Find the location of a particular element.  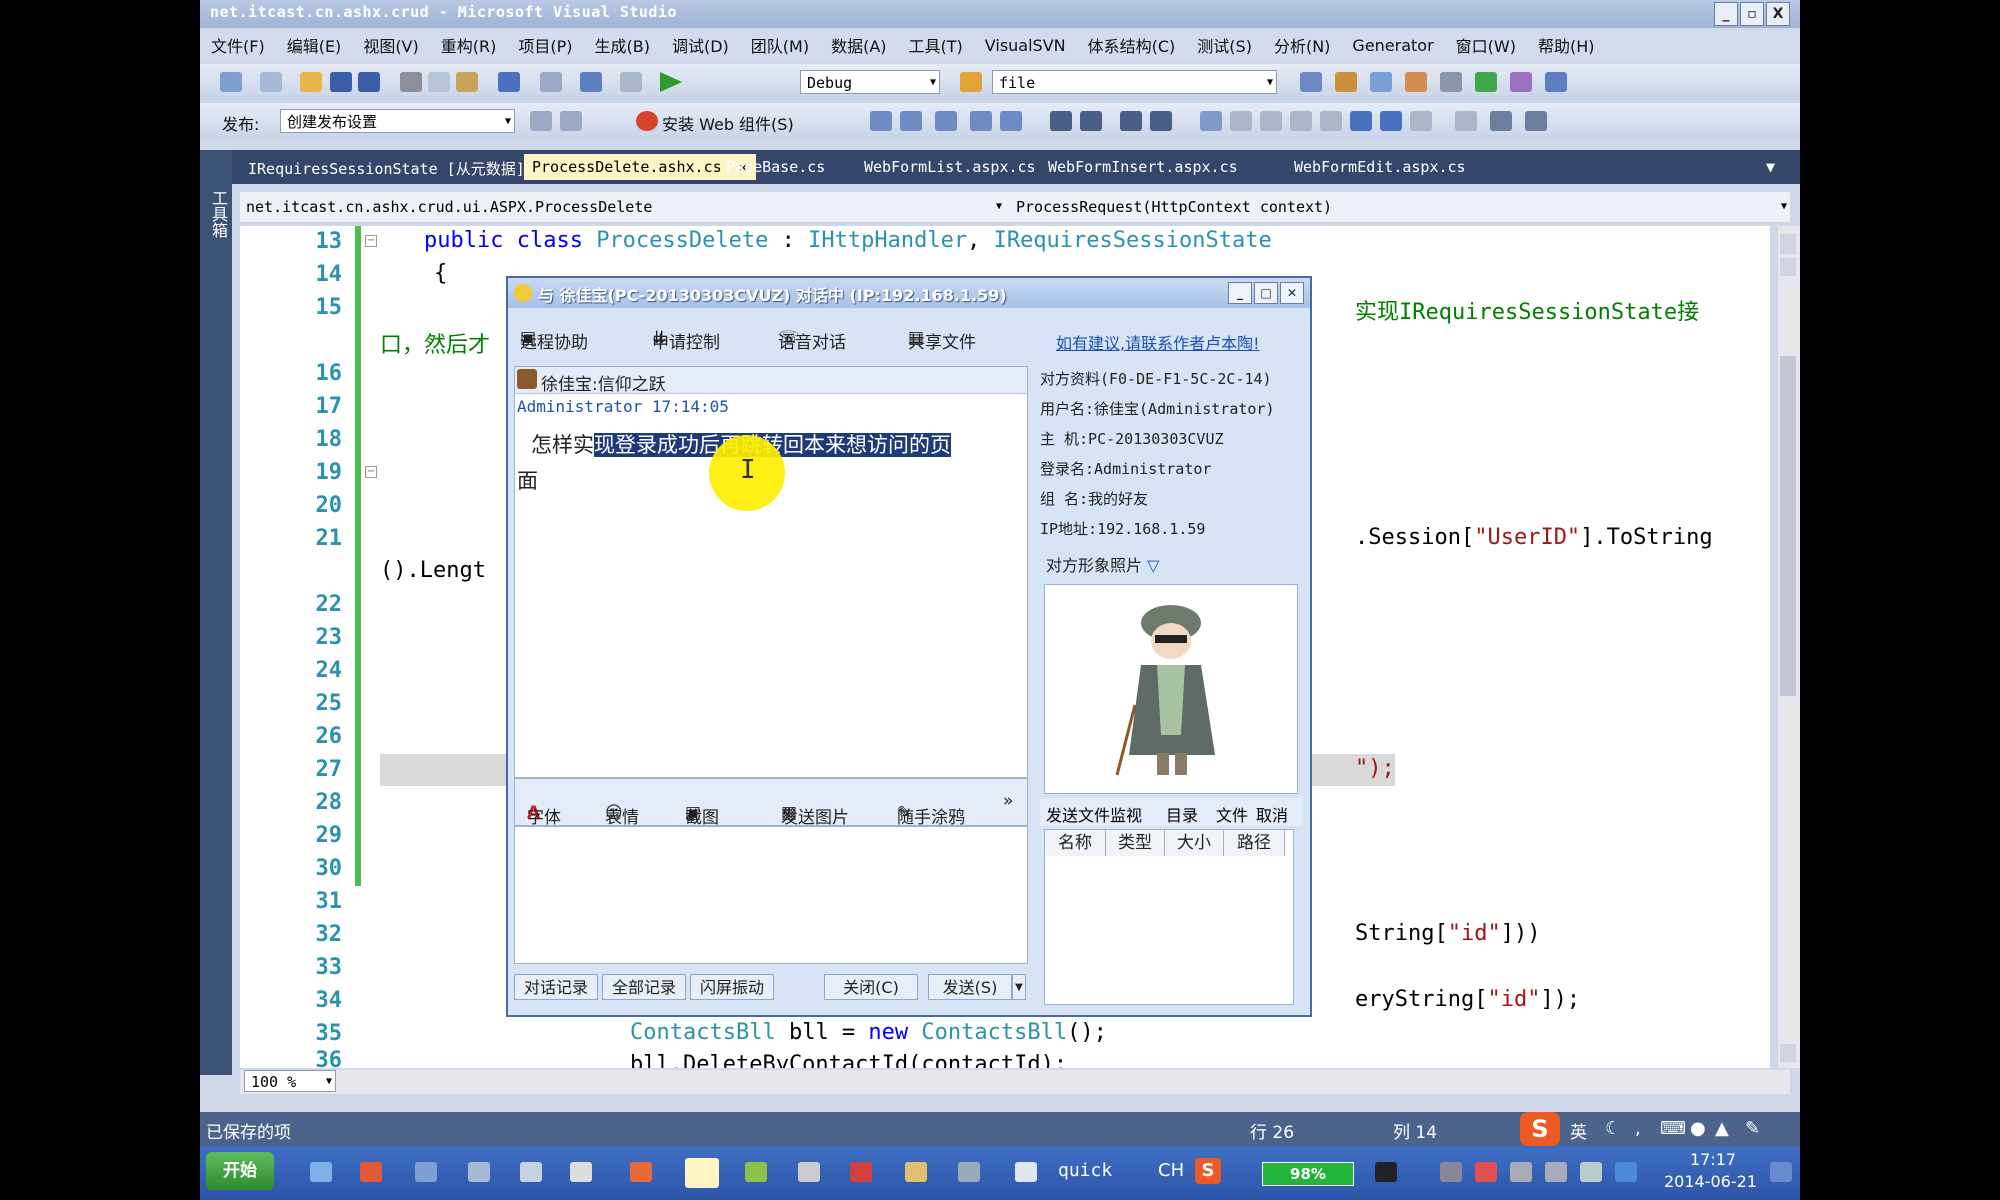

menu-edit: 编辑(E) is located at coordinates (314, 45).